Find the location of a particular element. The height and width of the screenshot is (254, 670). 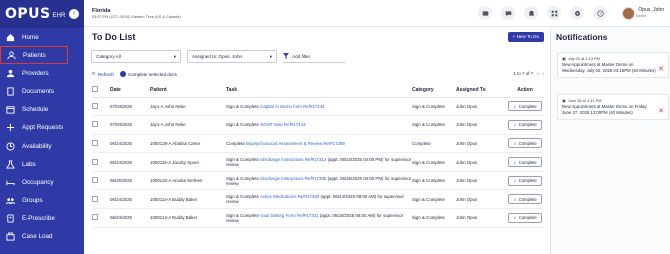

home-icon is located at coordinates (10, 37).